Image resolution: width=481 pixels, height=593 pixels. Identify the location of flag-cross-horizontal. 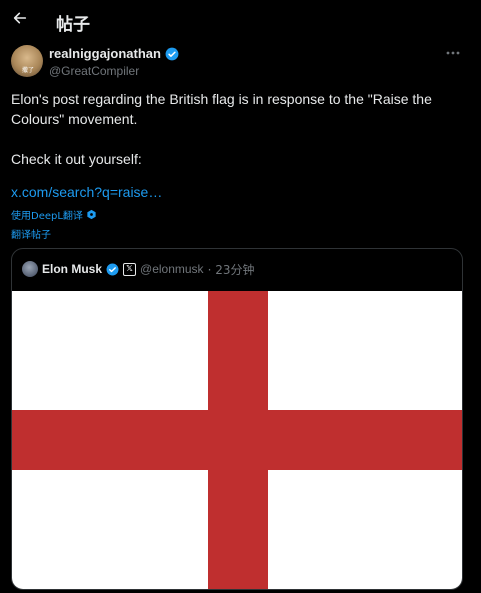
(237, 440).